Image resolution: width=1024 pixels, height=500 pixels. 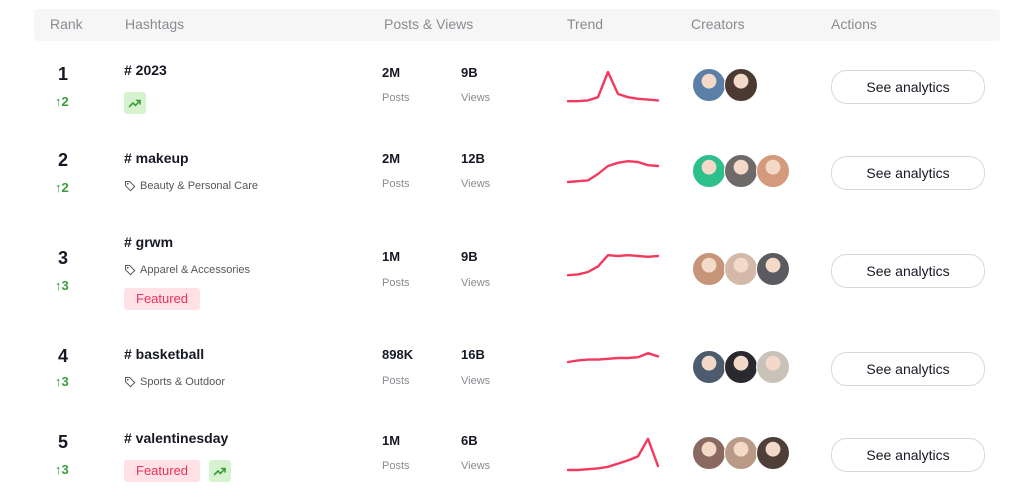 What do you see at coordinates (429, 24) in the screenshot?
I see `header-posts-views: Posts & Views` at bounding box center [429, 24].